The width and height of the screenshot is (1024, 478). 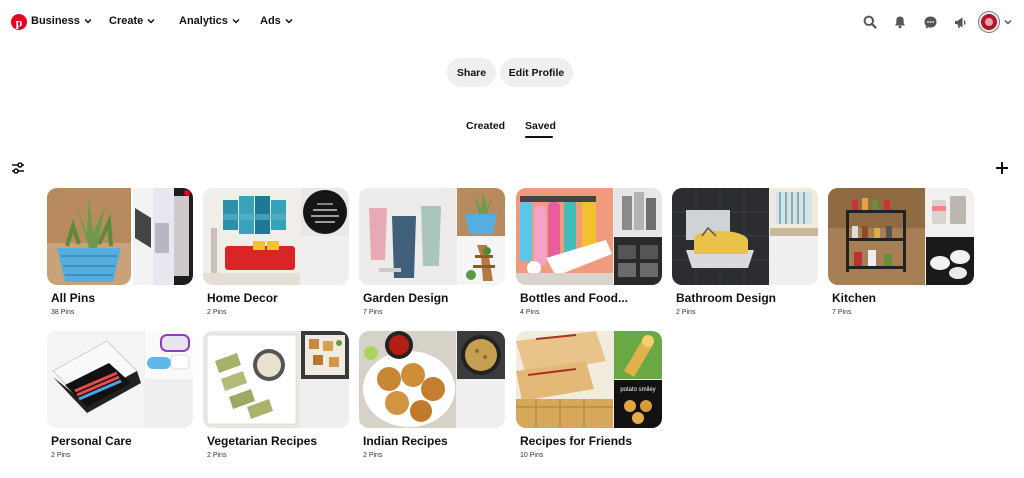 What do you see at coordinates (539, 137) in the screenshot?
I see `active-tab-indicator` at bounding box center [539, 137].